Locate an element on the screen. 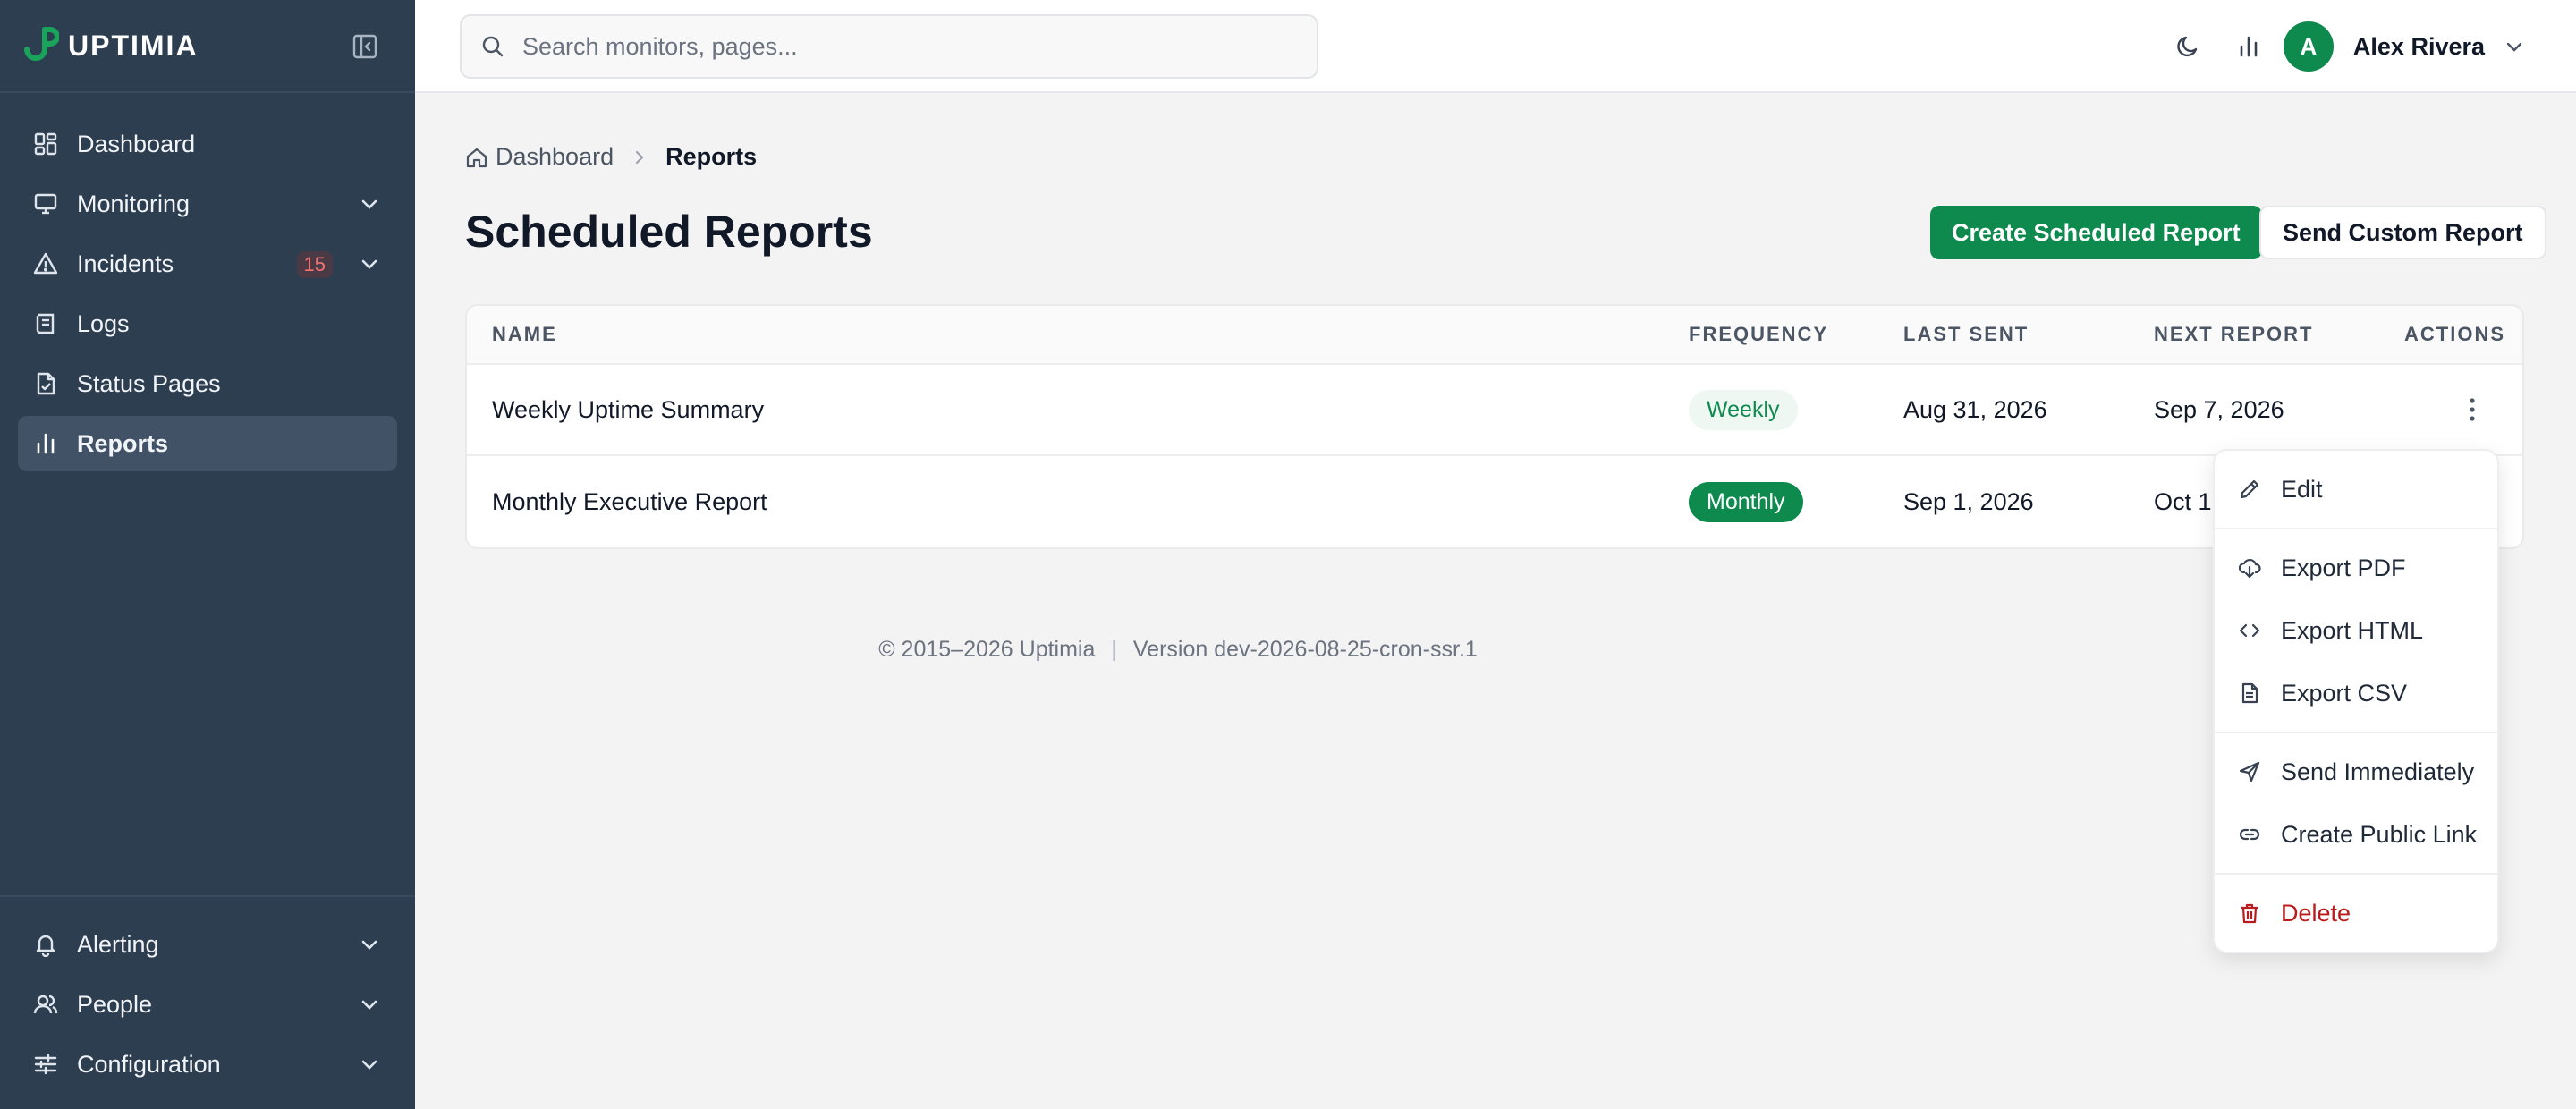 This screenshot has height=1109, width=2576. sidebar-item-label: Monitoring is located at coordinates (134, 204).